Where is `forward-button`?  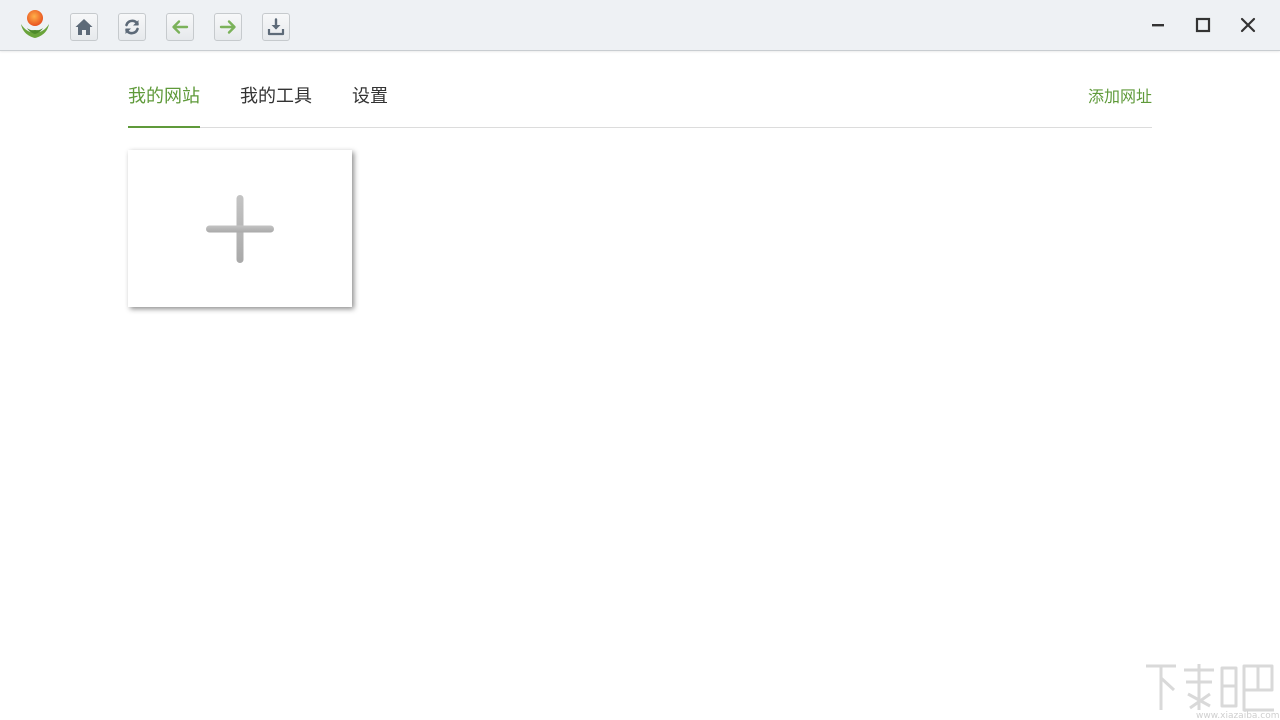
forward-button is located at coordinates (228, 27).